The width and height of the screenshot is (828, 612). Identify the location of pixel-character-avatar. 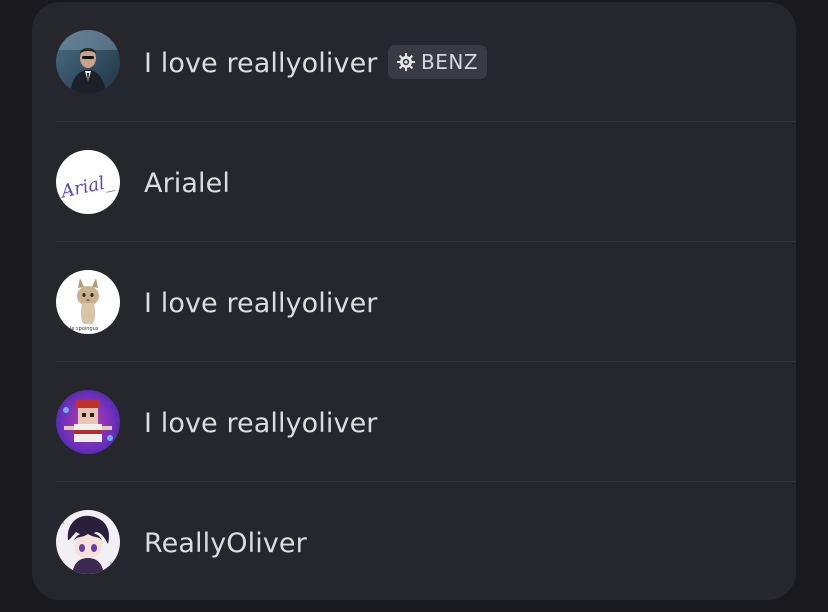
(88, 422).